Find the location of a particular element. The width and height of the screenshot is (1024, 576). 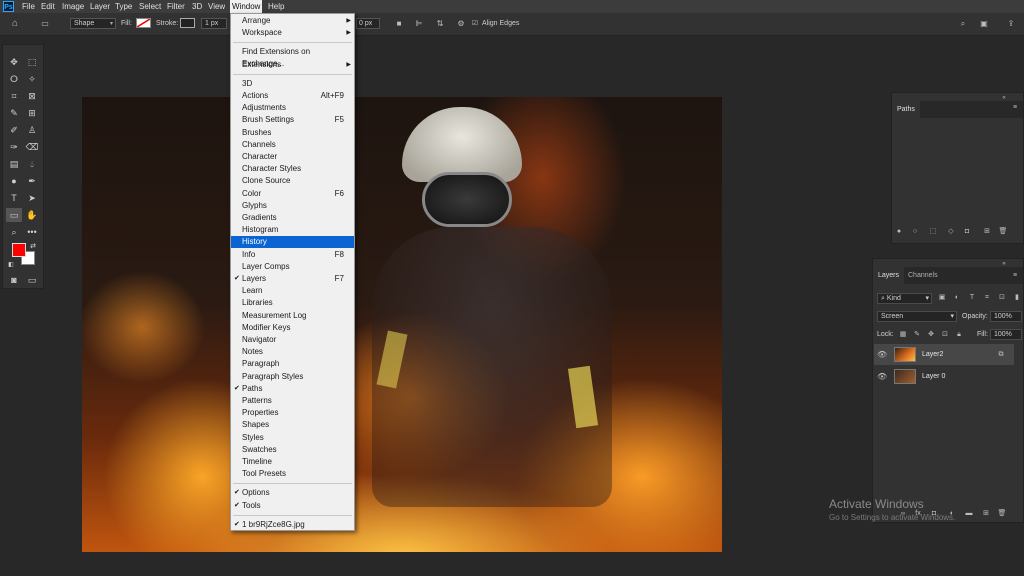

menu-filter: Filter is located at coordinates (176, 6).